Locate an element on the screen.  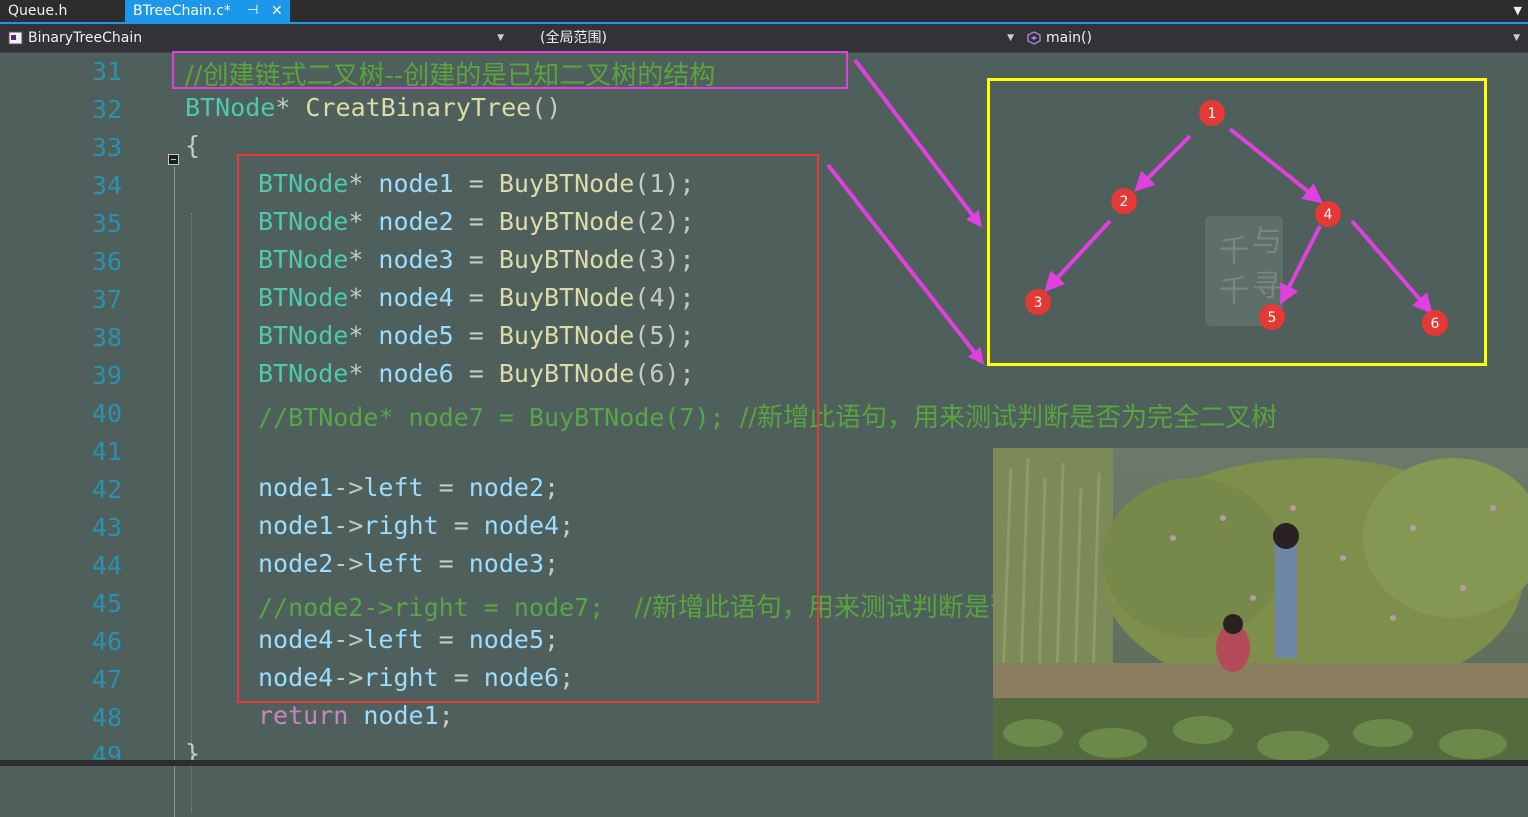
horizontal-scrollbar is located at coordinates (764, 763).